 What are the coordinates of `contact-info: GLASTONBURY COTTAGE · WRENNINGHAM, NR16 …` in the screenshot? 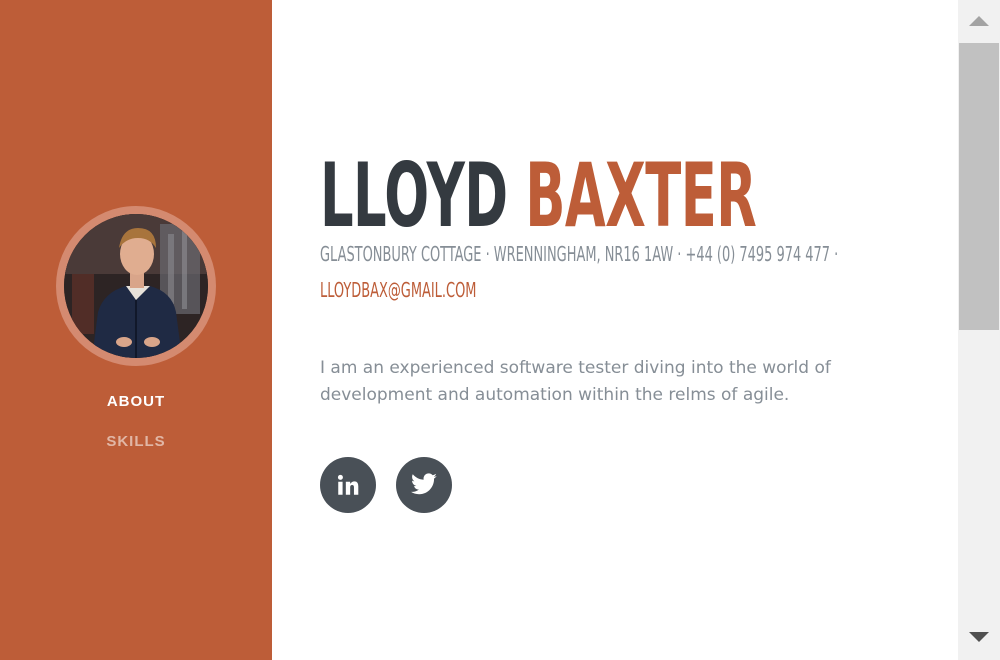 It's located at (630, 272).